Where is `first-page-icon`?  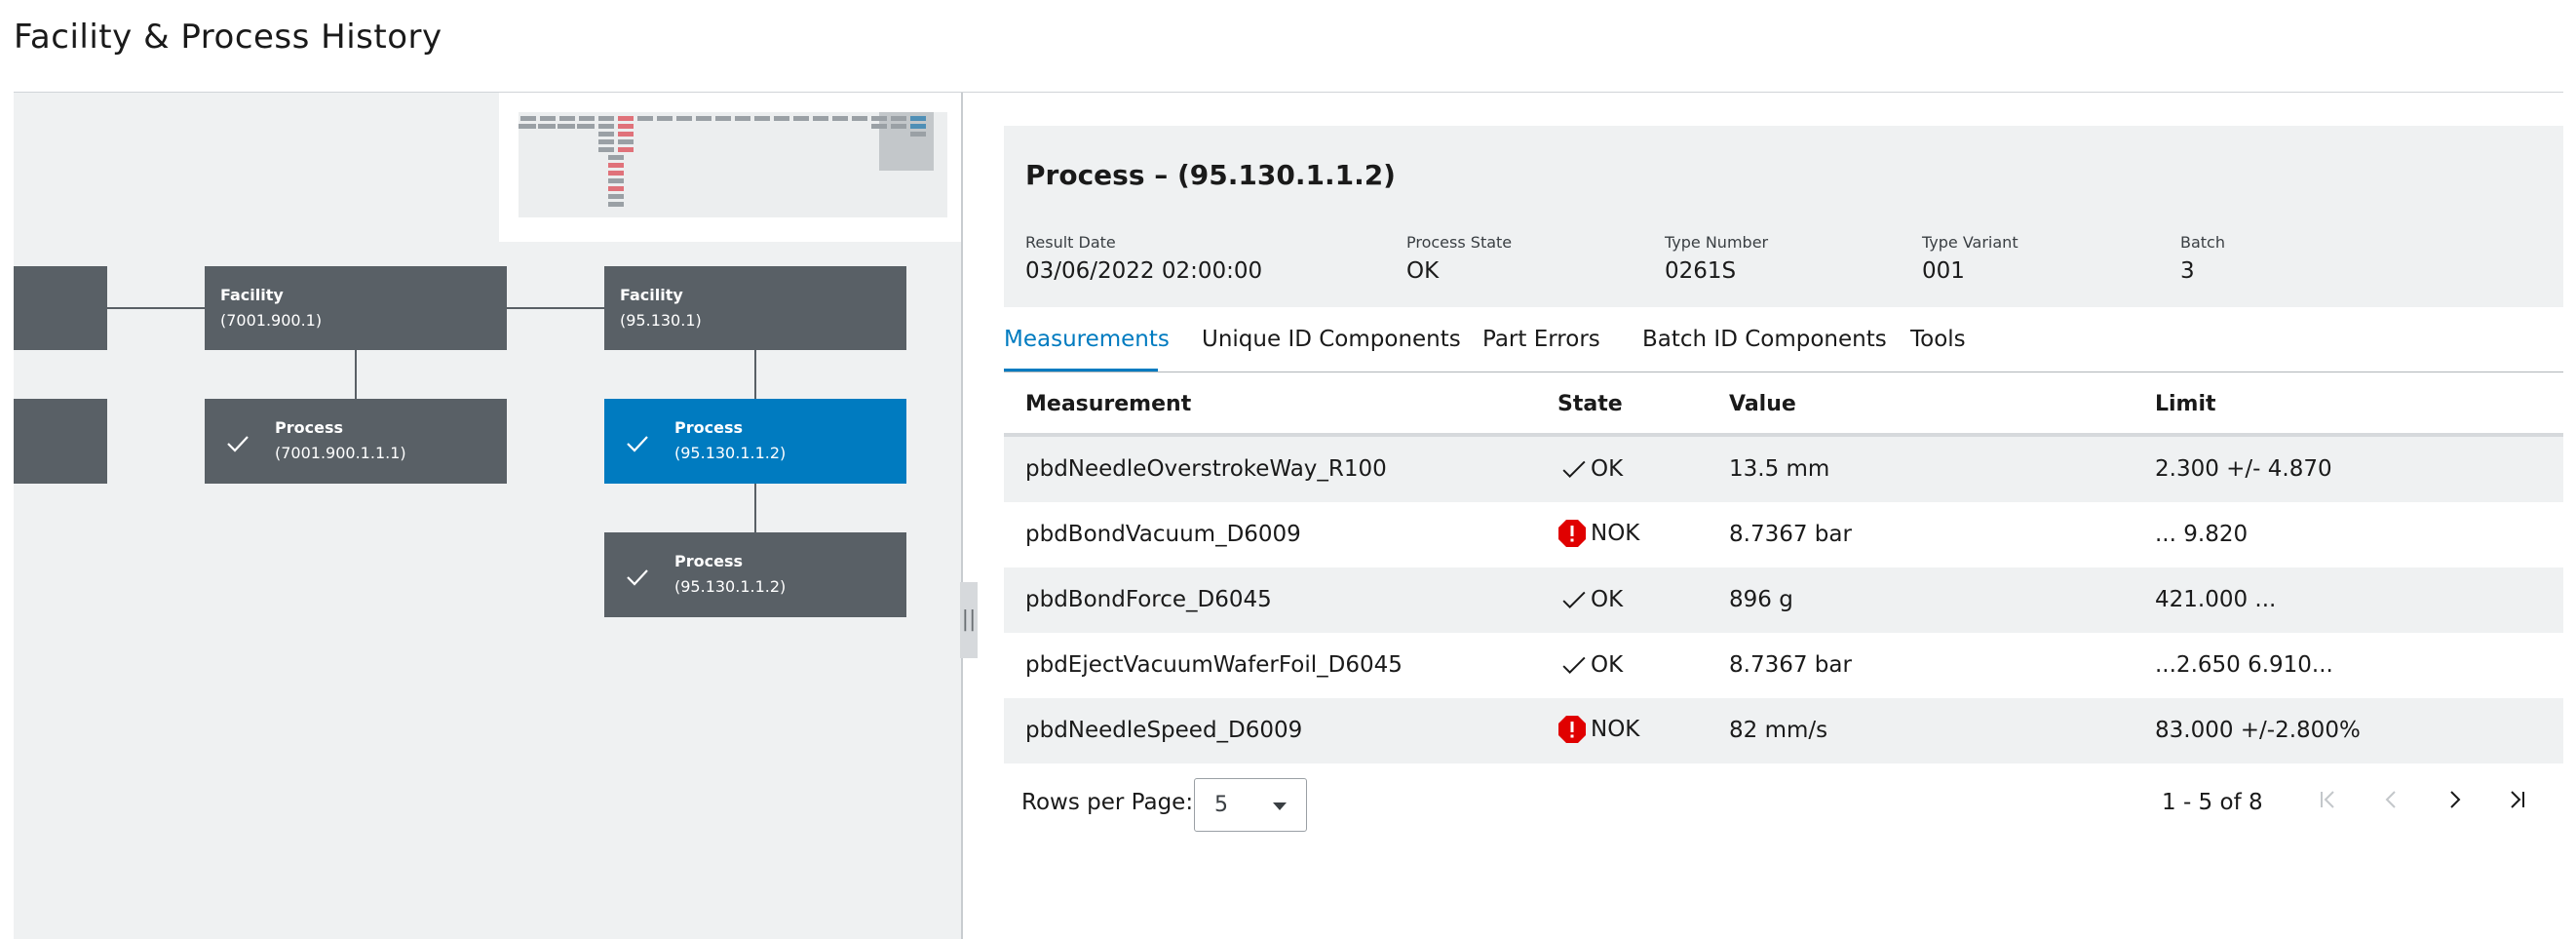
first-page-icon is located at coordinates (2327, 800).